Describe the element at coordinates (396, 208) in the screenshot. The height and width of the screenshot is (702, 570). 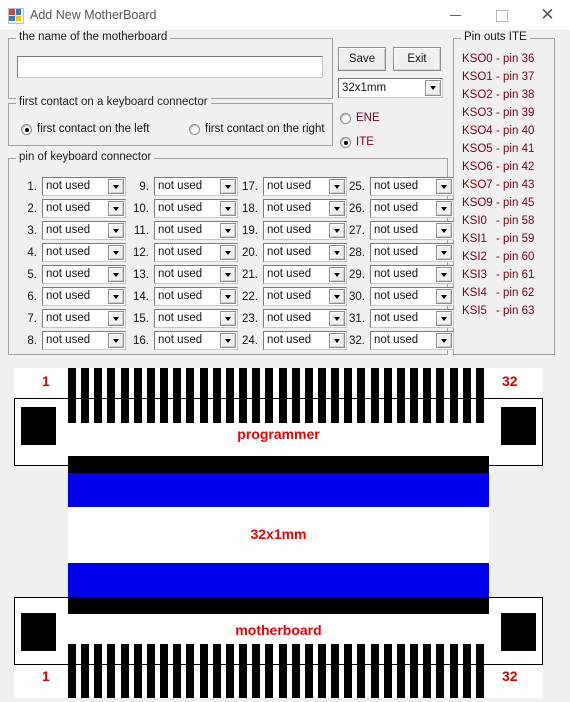
I see `pin-select-value-26: not used` at that location.